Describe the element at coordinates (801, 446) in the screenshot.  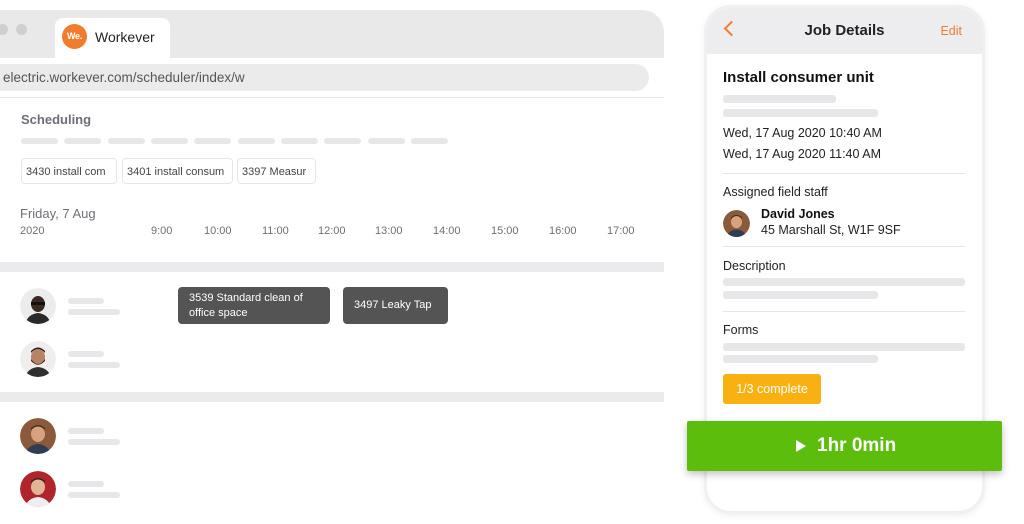
I see `play-icon` at that location.